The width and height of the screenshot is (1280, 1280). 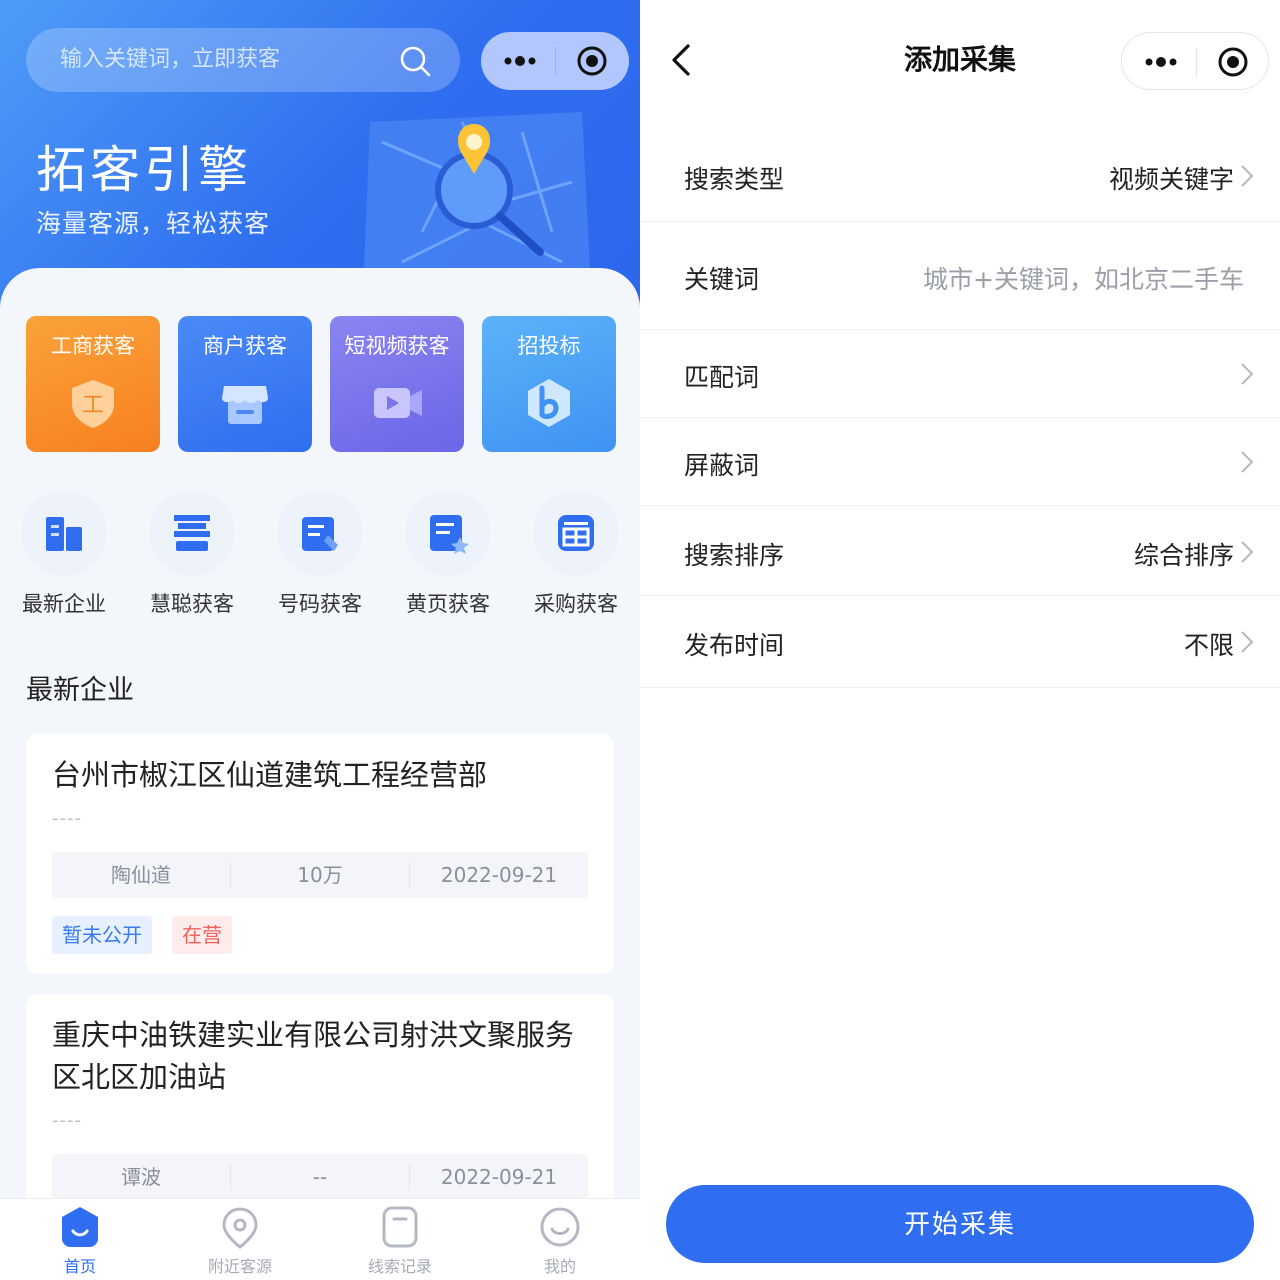 I want to click on start-collect-button: 开始采集, so click(x=960, y=1224).